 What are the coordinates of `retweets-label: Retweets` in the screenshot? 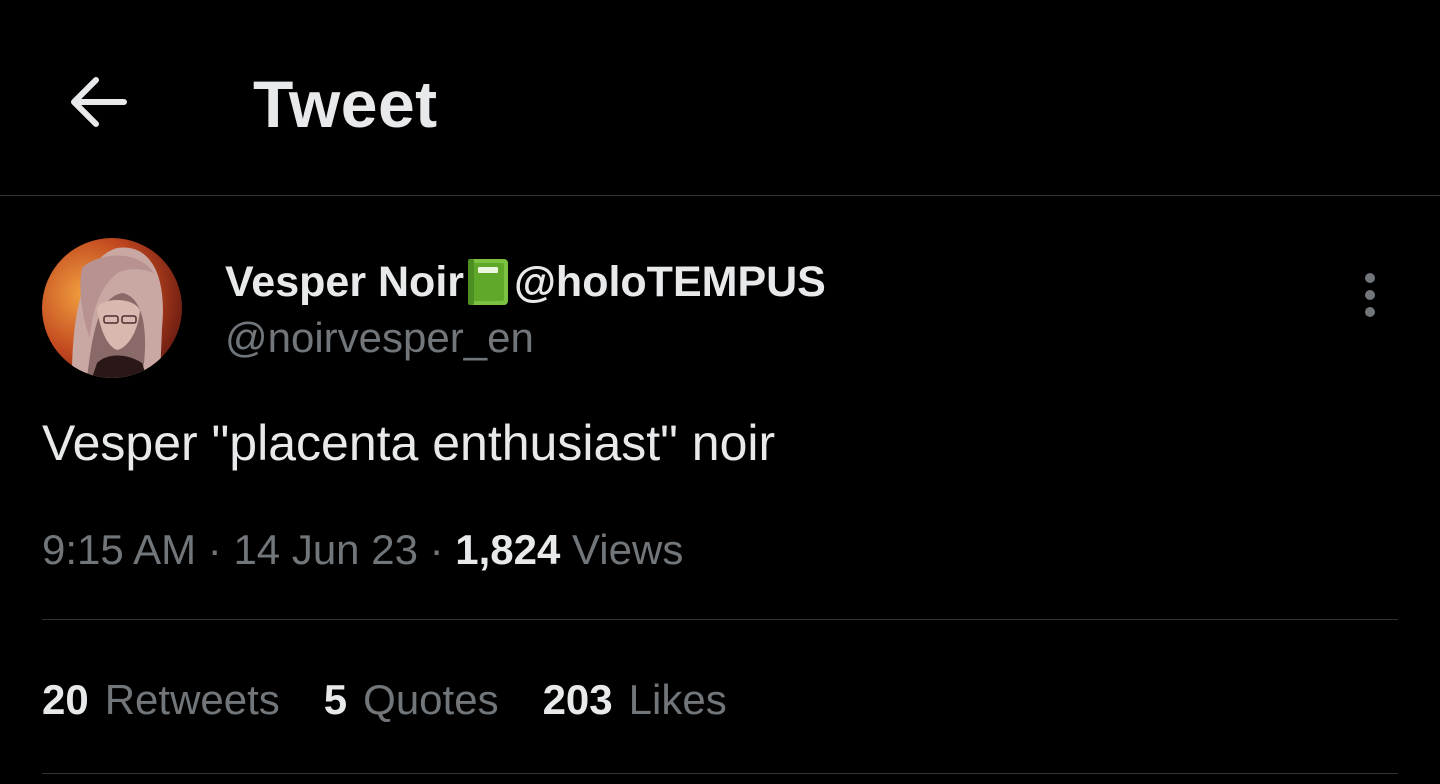 It's located at (192, 699).